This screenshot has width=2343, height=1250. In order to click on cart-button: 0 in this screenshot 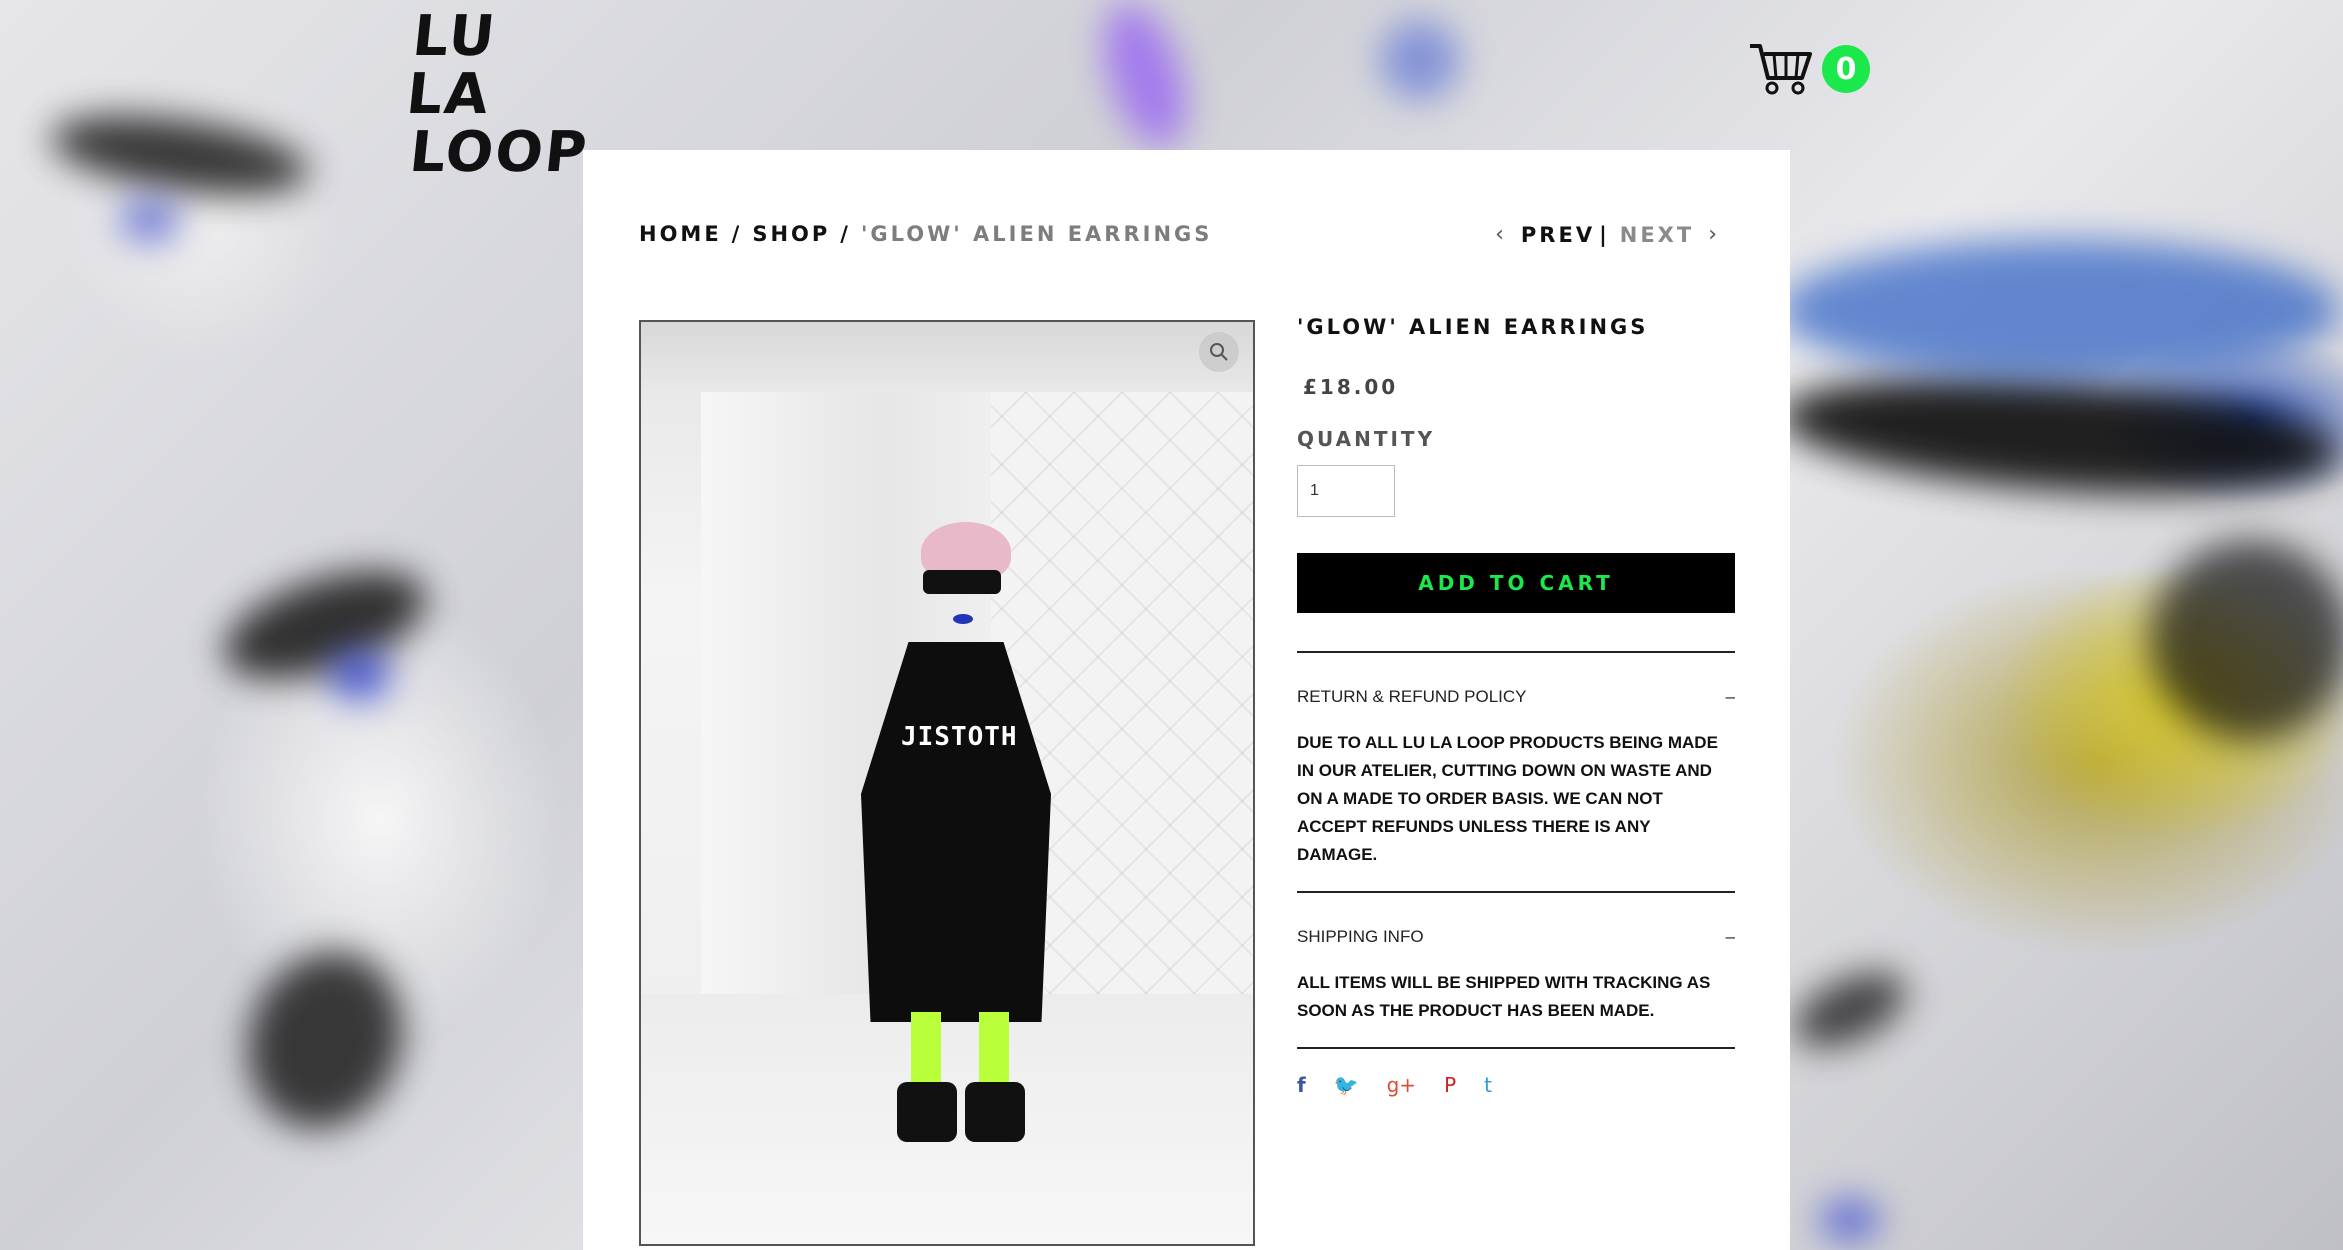, I will do `click(1809, 69)`.